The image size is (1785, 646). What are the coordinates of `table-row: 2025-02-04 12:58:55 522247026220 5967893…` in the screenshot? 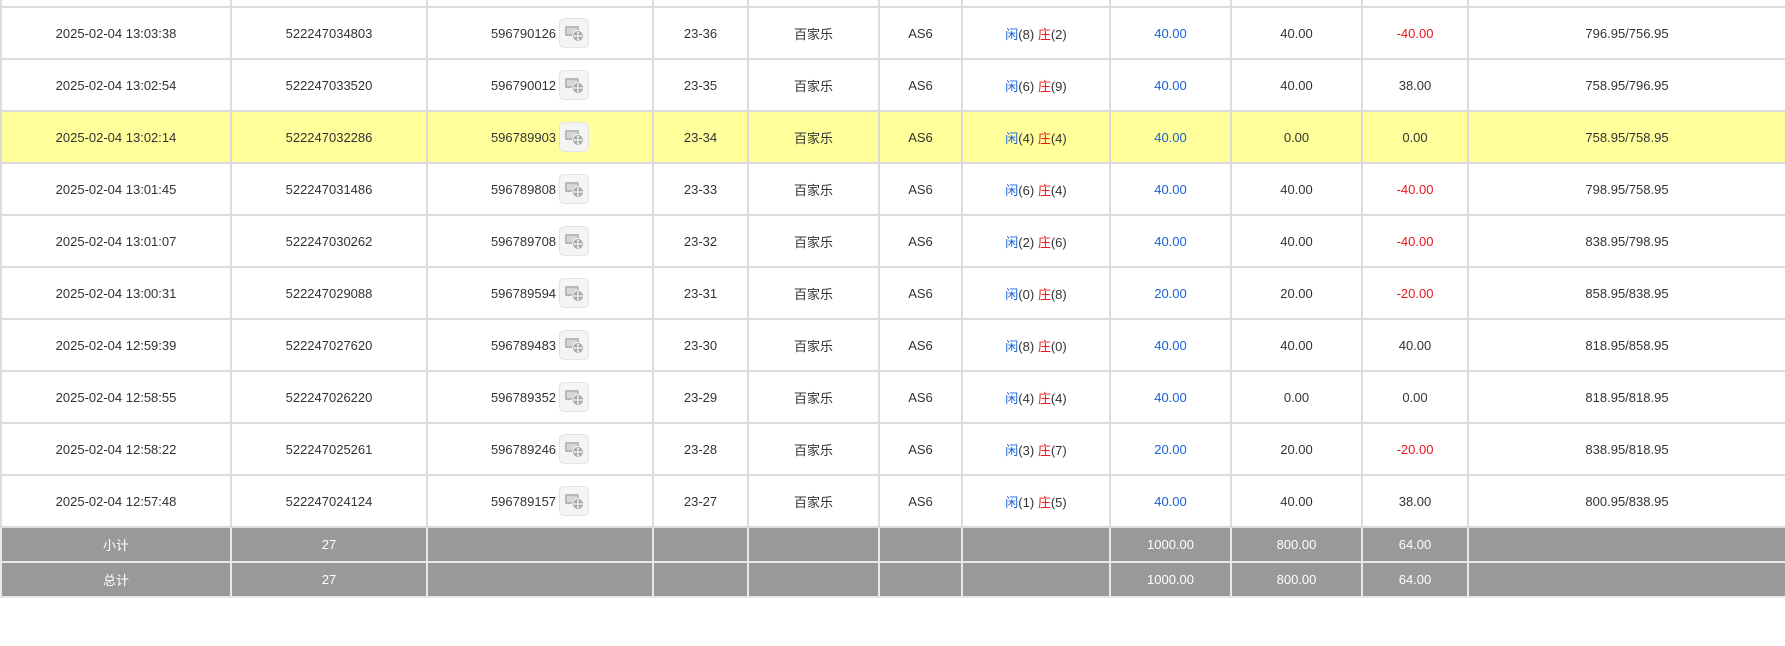 It's located at (892, 397).